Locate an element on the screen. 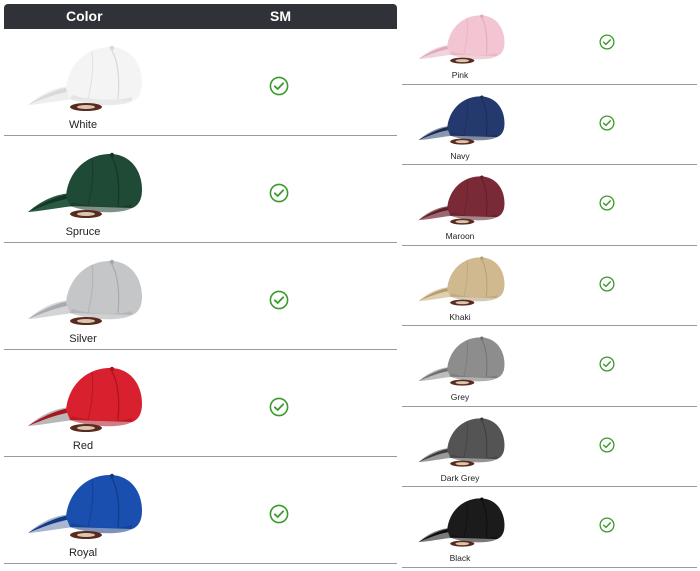 This screenshot has height=571, width=700. color-column-header: Color is located at coordinates (84, 16).